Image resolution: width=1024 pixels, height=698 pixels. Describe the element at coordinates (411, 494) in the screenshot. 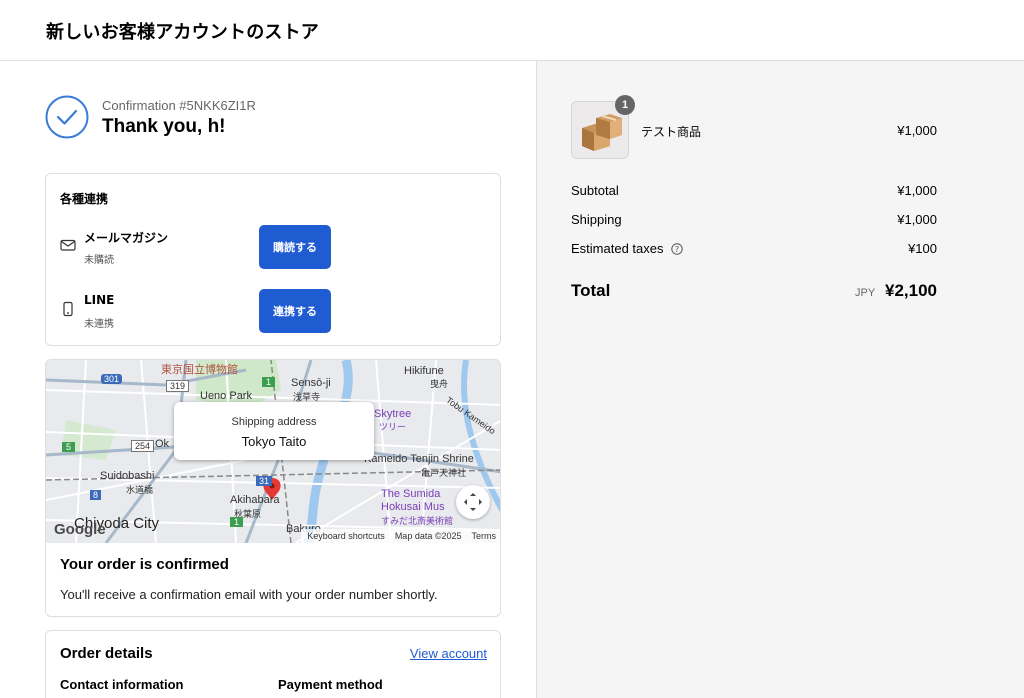

I see `map-label: The Sumida` at that location.